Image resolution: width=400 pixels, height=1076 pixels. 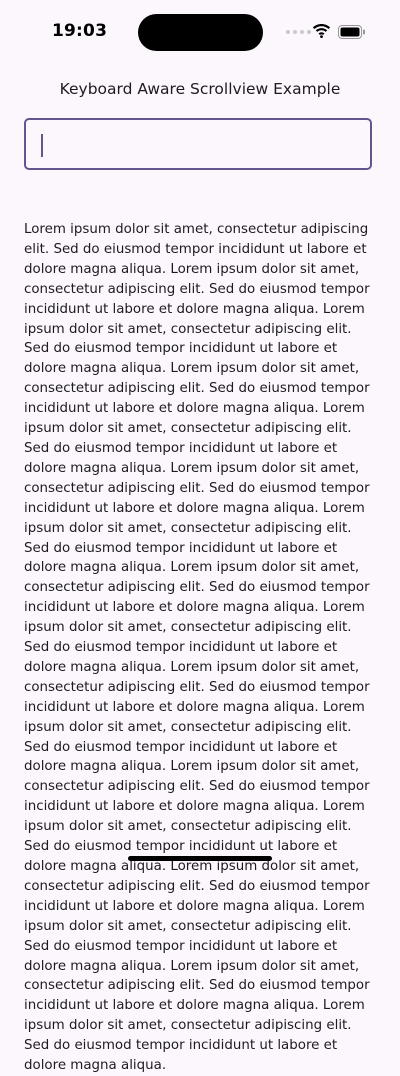 I want to click on dynamic-island, so click(x=200, y=32).